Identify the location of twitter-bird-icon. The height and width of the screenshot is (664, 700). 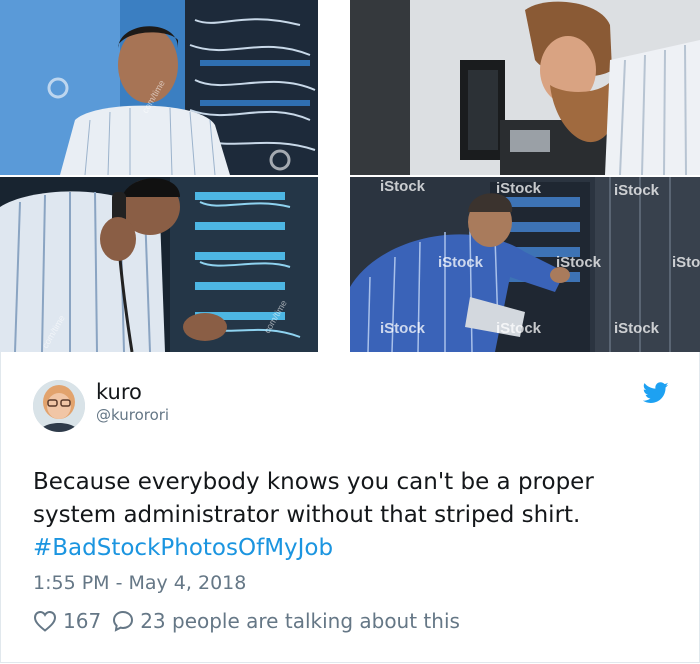
(656, 393).